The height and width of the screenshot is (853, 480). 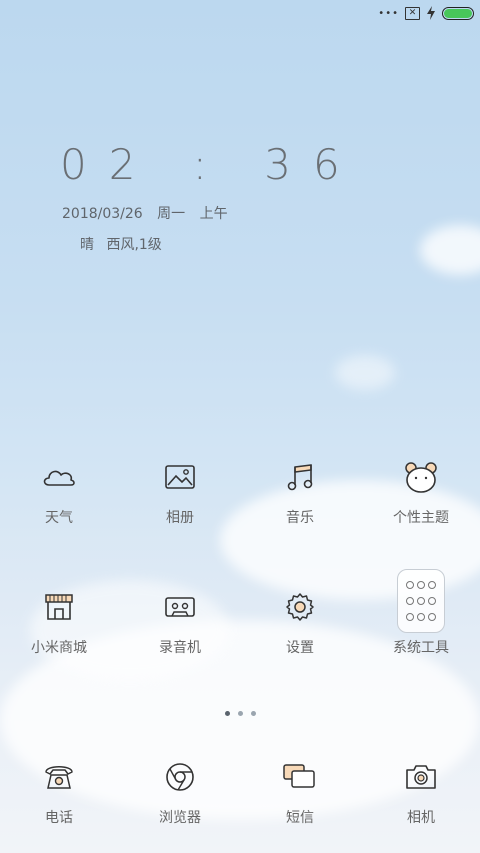 What do you see at coordinates (421, 477) in the screenshot?
I see `bear-theme-icon` at bounding box center [421, 477].